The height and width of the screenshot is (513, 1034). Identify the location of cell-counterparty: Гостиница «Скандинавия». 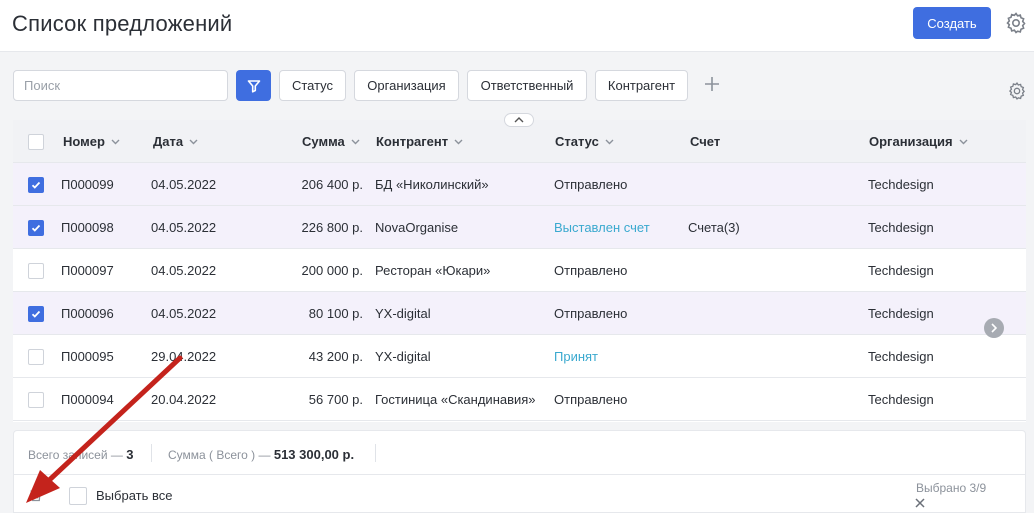
(455, 399).